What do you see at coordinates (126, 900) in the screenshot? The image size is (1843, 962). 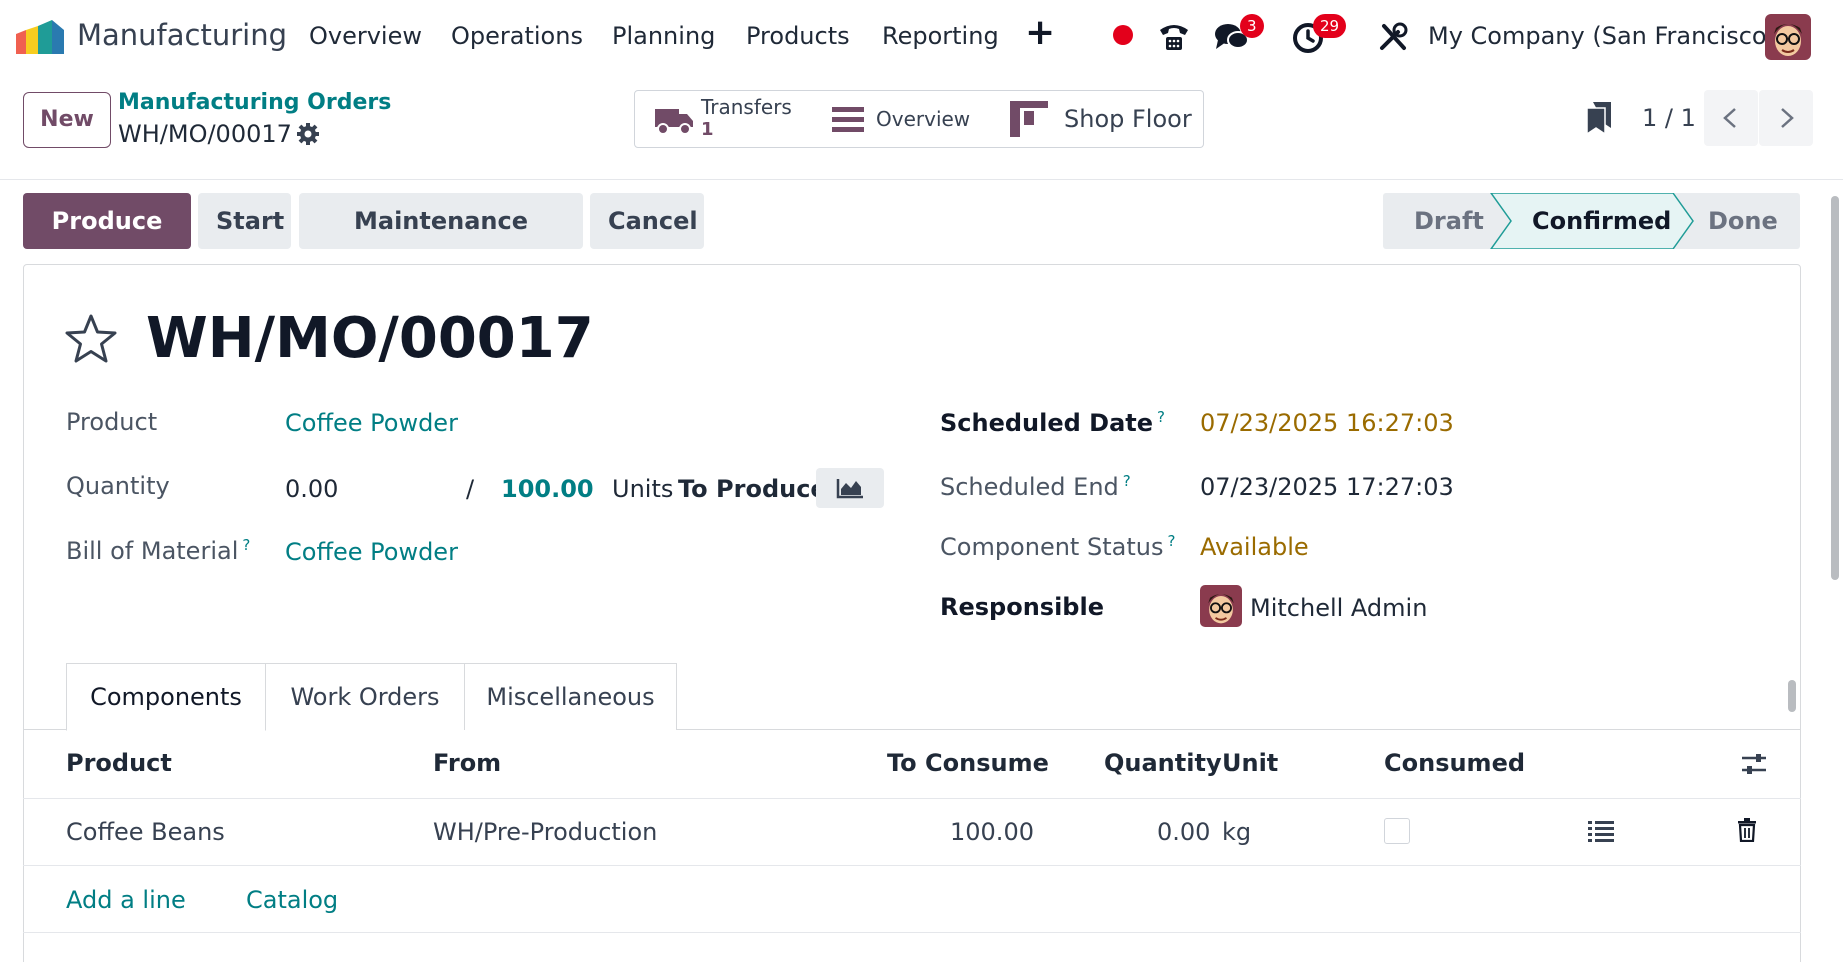 I see `add-line-link: Add a line` at bounding box center [126, 900].